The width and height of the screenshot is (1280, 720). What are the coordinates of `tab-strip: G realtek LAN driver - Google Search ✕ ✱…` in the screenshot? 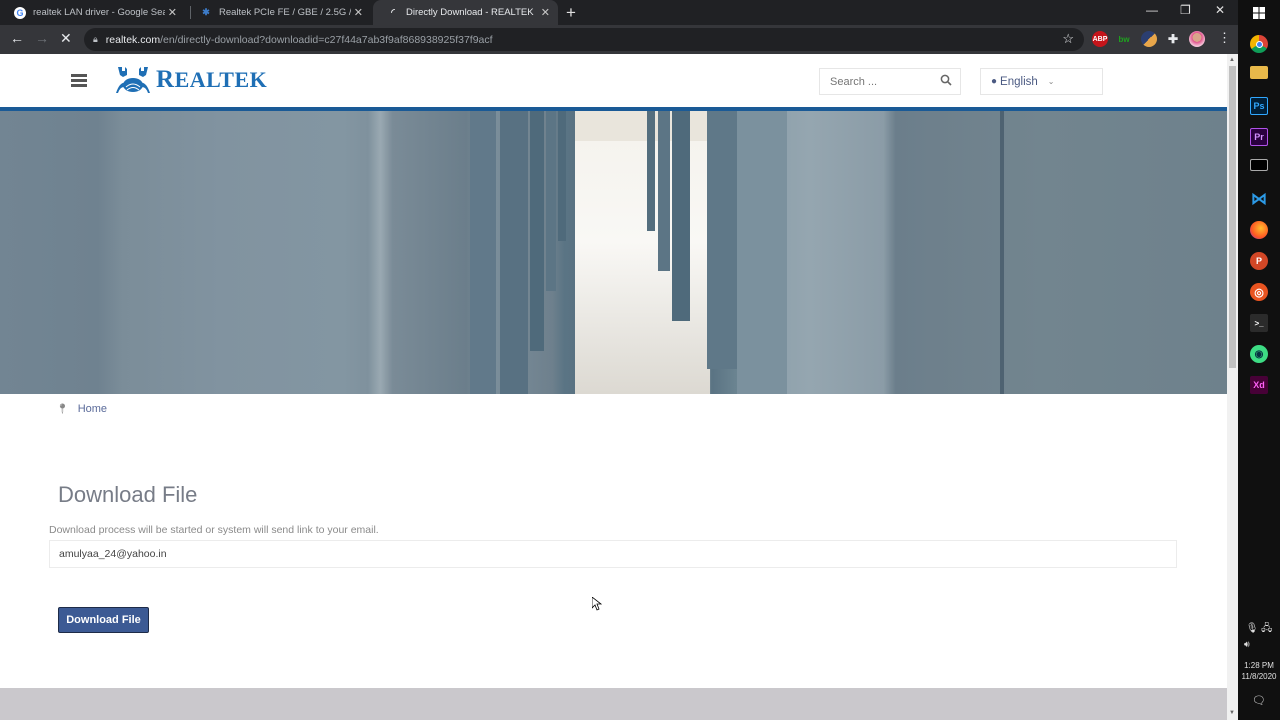 It's located at (619, 12).